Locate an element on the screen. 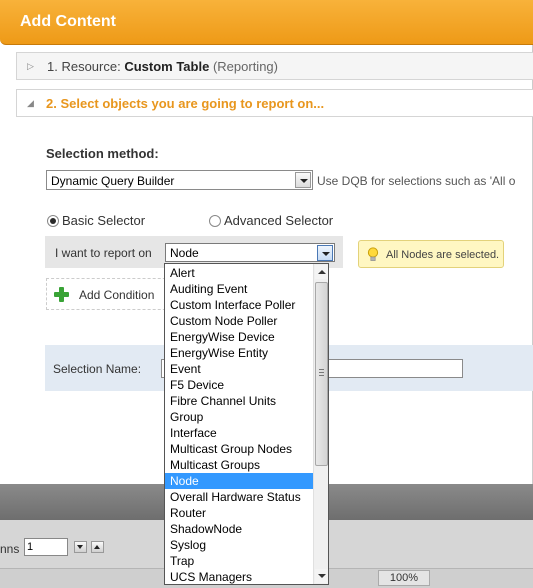  dropdown-scrollbar is located at coordinates (320, 424).